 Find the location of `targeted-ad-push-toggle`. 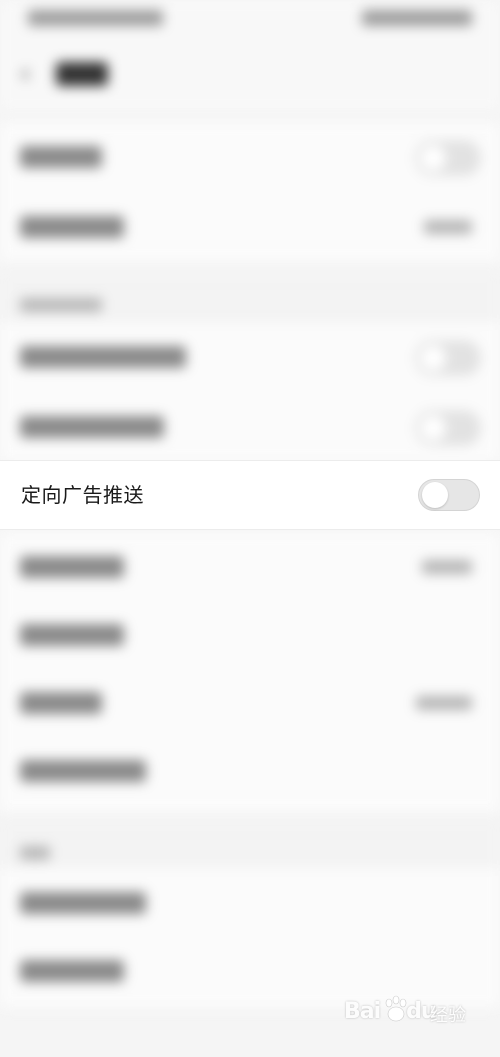

targeted-ad-push-toggle is located at coordinates (449, 495).